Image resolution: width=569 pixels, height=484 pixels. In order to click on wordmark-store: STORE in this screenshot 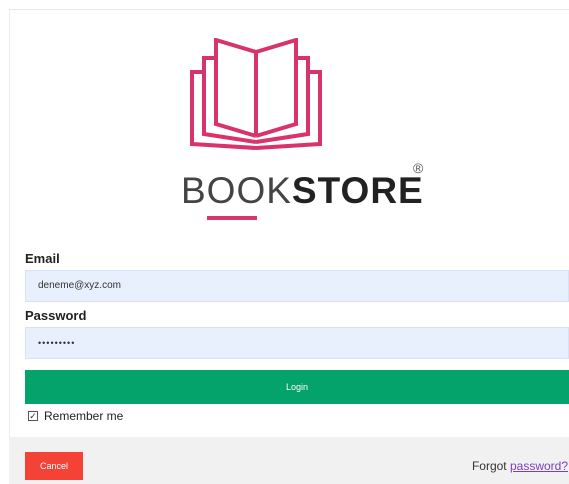, I will do `click(357, 190)`.